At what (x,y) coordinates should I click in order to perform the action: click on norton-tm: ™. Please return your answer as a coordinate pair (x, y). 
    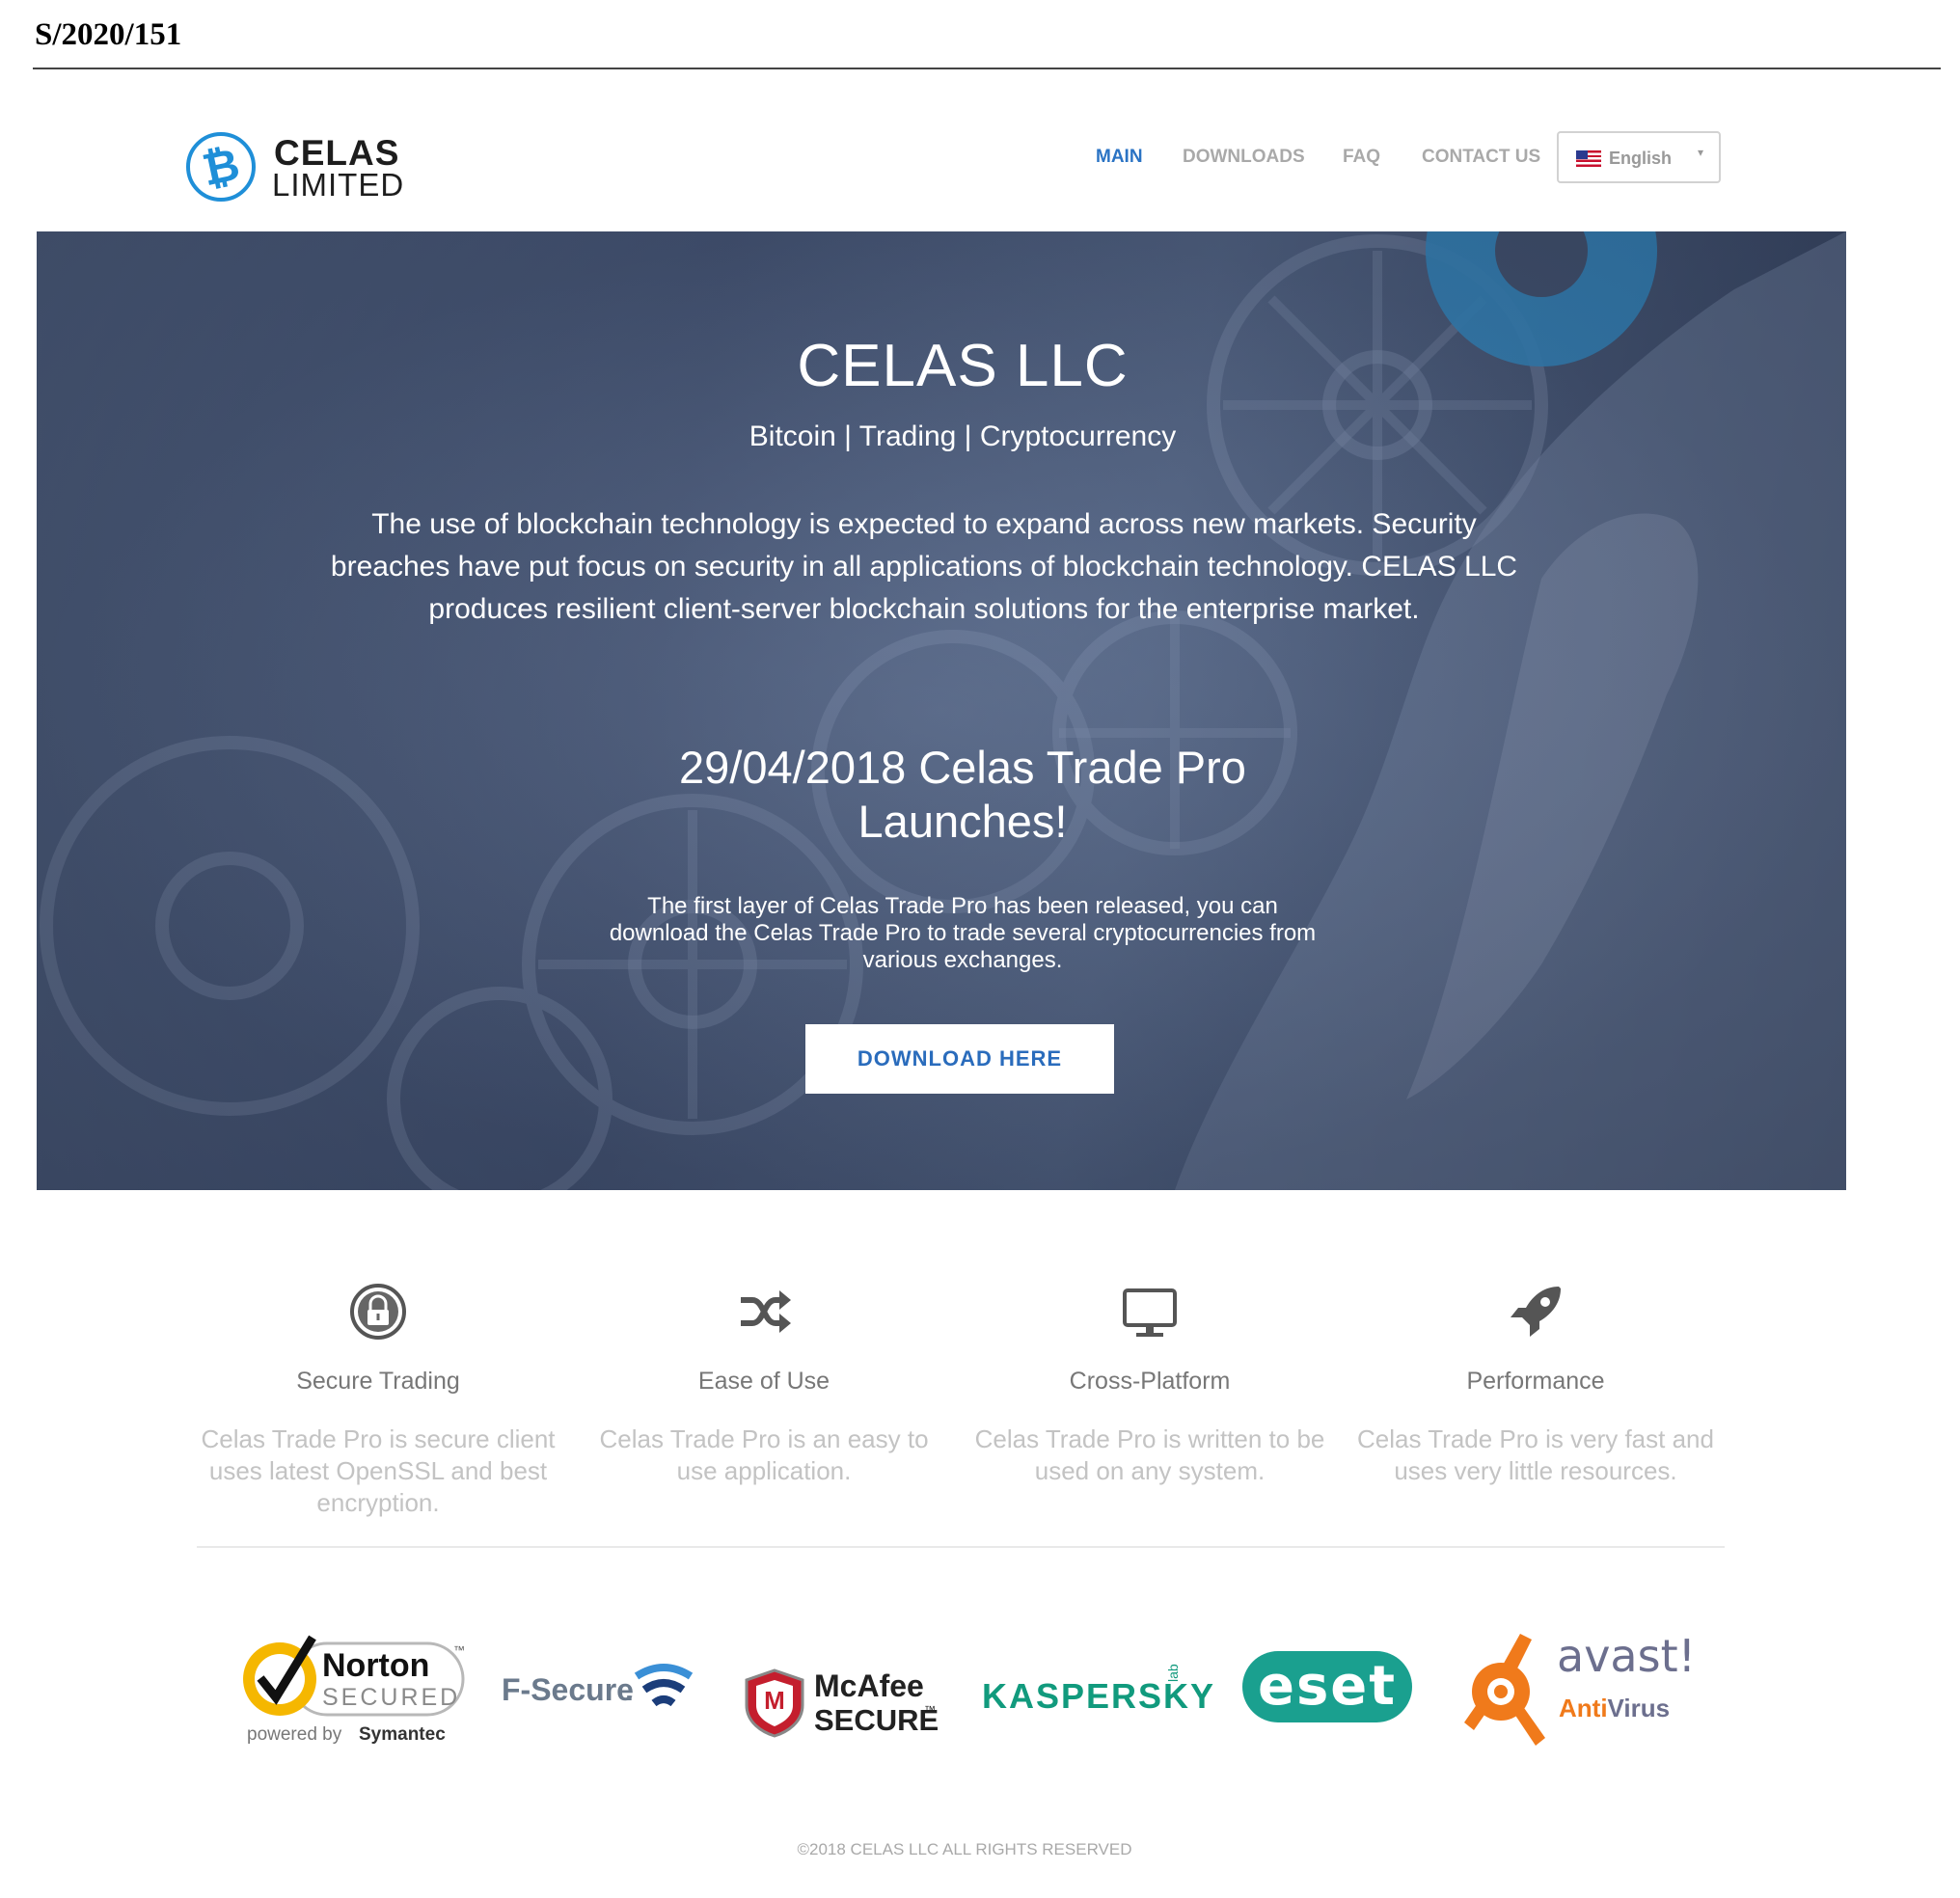
    Looking at the image, I should click on (459, 1650).